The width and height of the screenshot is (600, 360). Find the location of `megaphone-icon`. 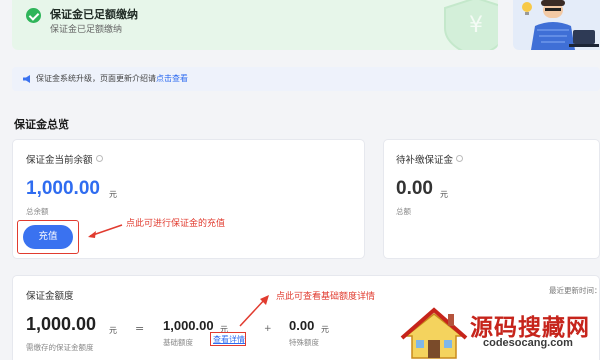

megaphone-icon is located at coordinates (26, 79).